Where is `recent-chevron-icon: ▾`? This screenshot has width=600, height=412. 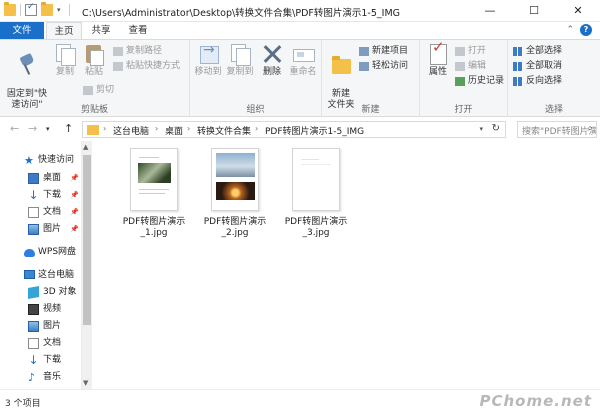
recent-chevron-icon: ▾ is located at coordinates (48, 129).